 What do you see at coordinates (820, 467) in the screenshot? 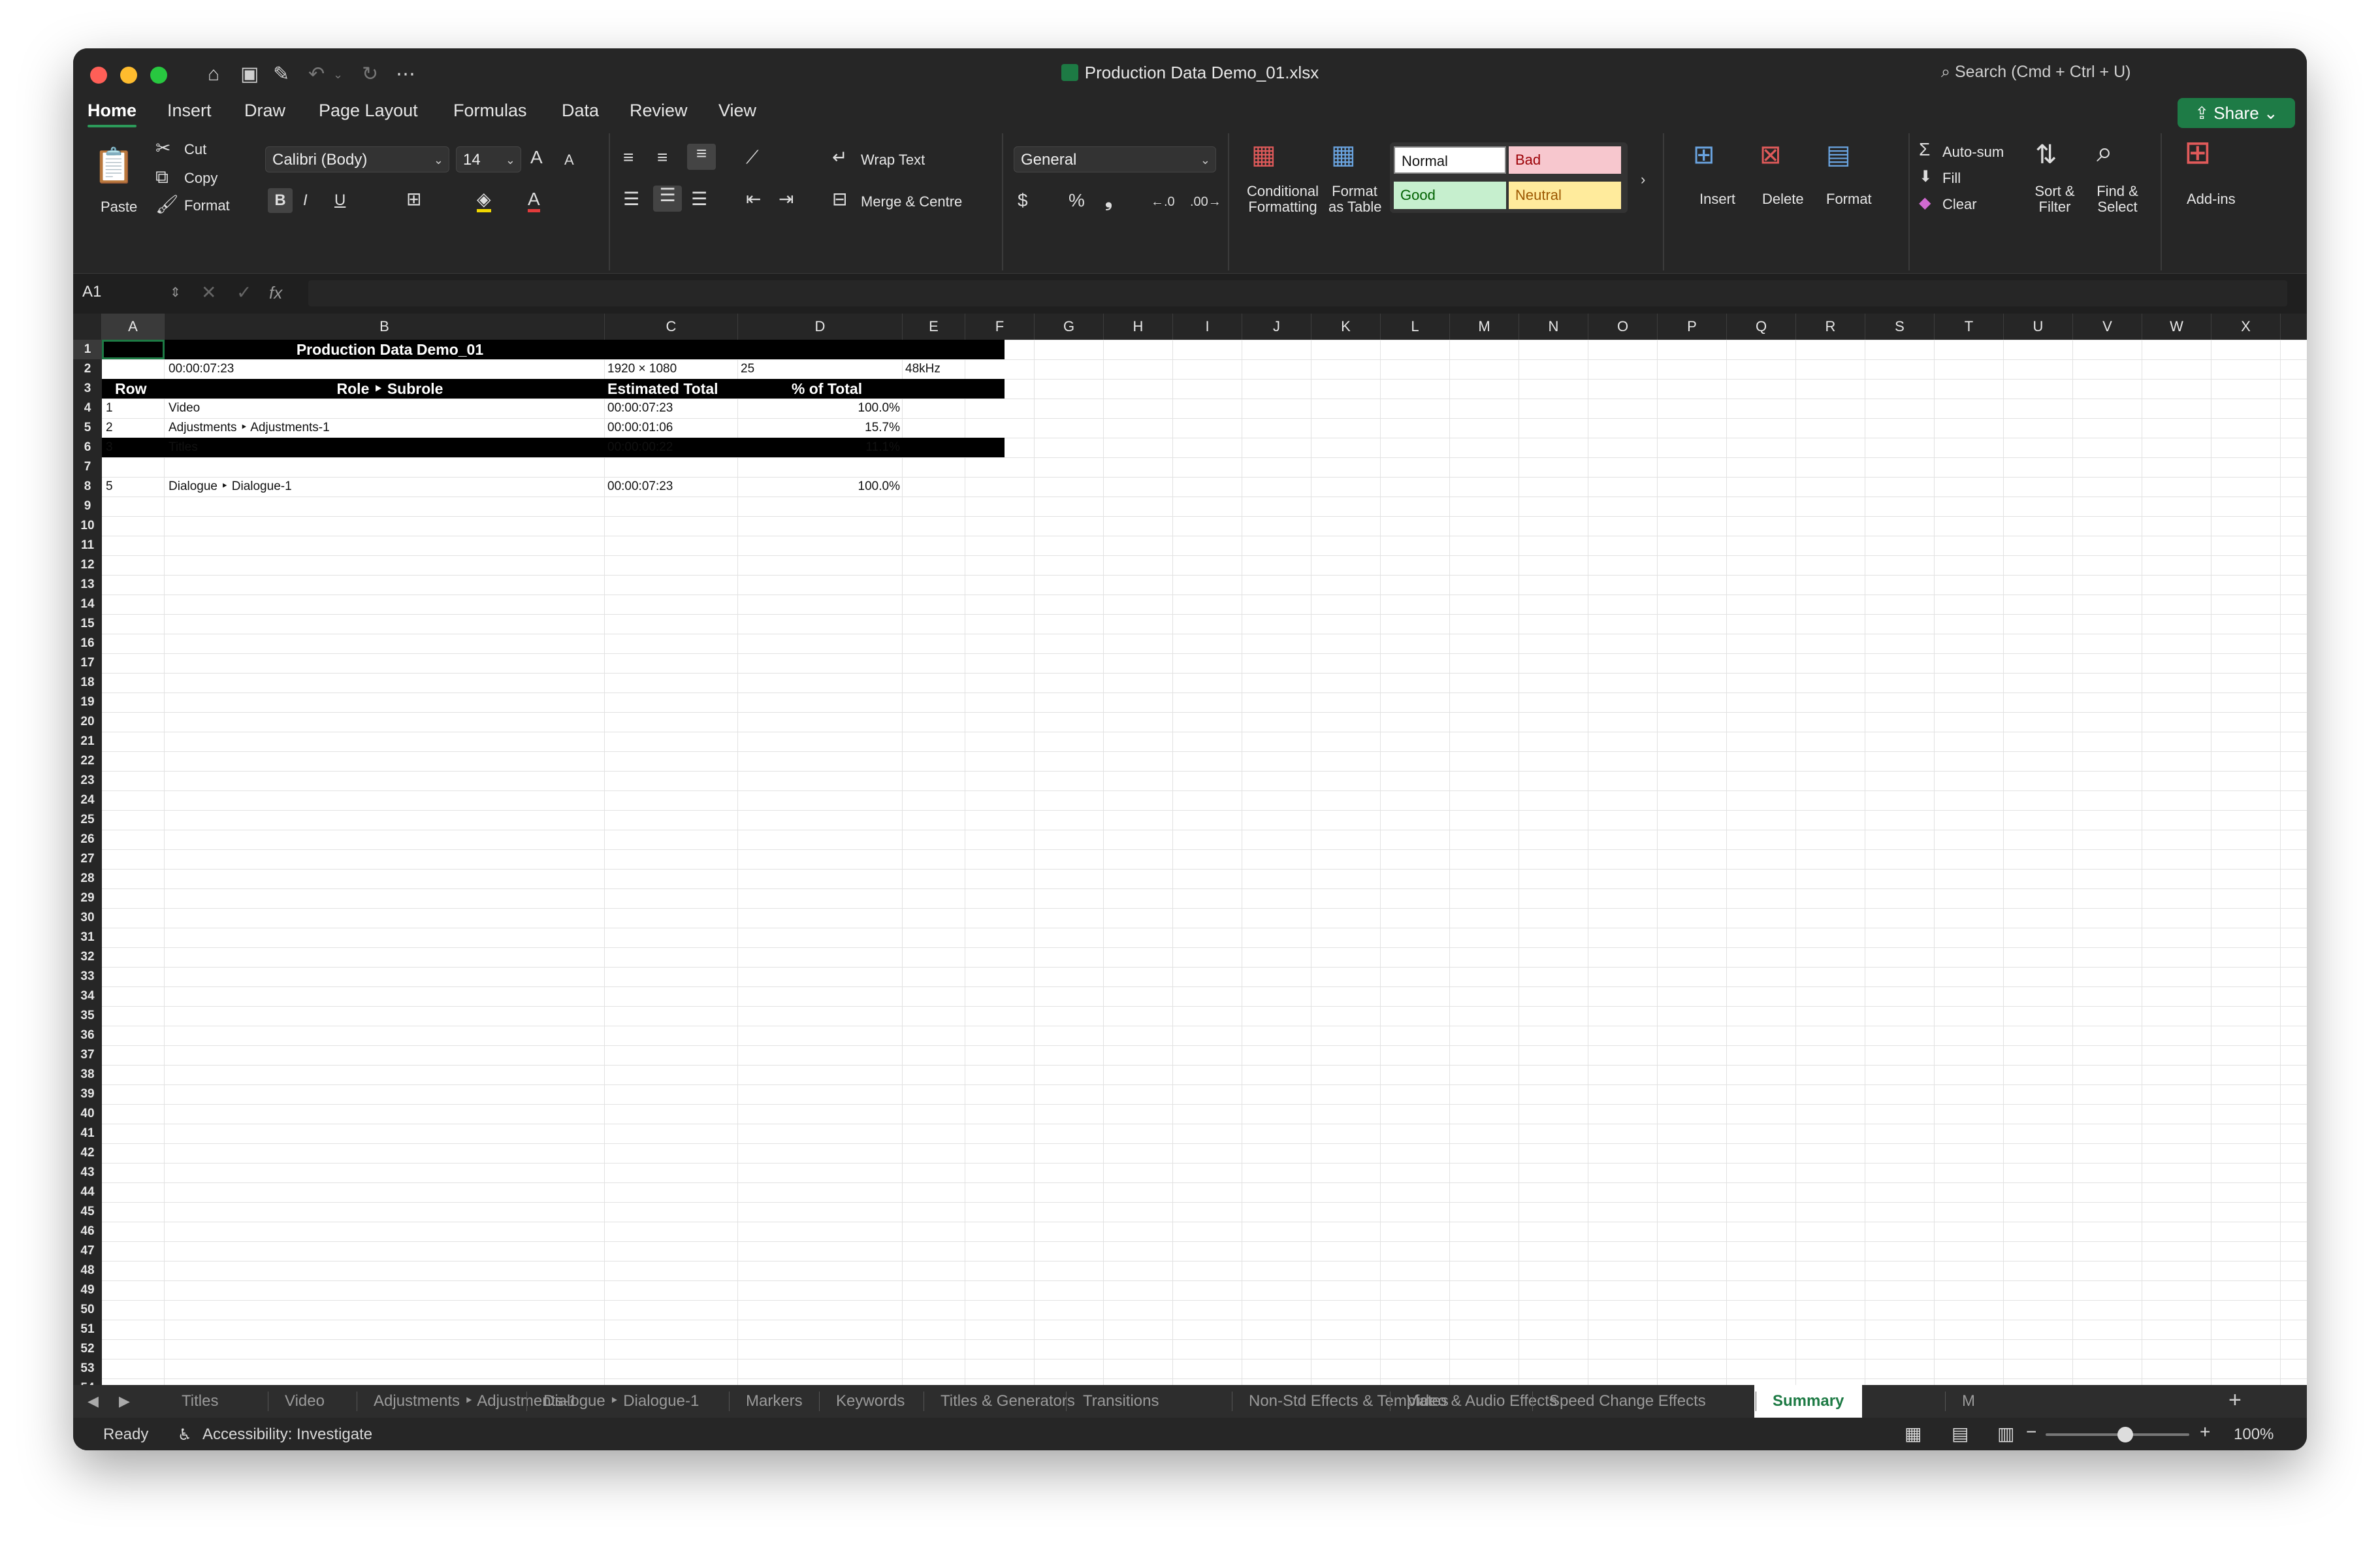
I see `total-percent-cell: 126.8%` at bounding box center [820, 467].